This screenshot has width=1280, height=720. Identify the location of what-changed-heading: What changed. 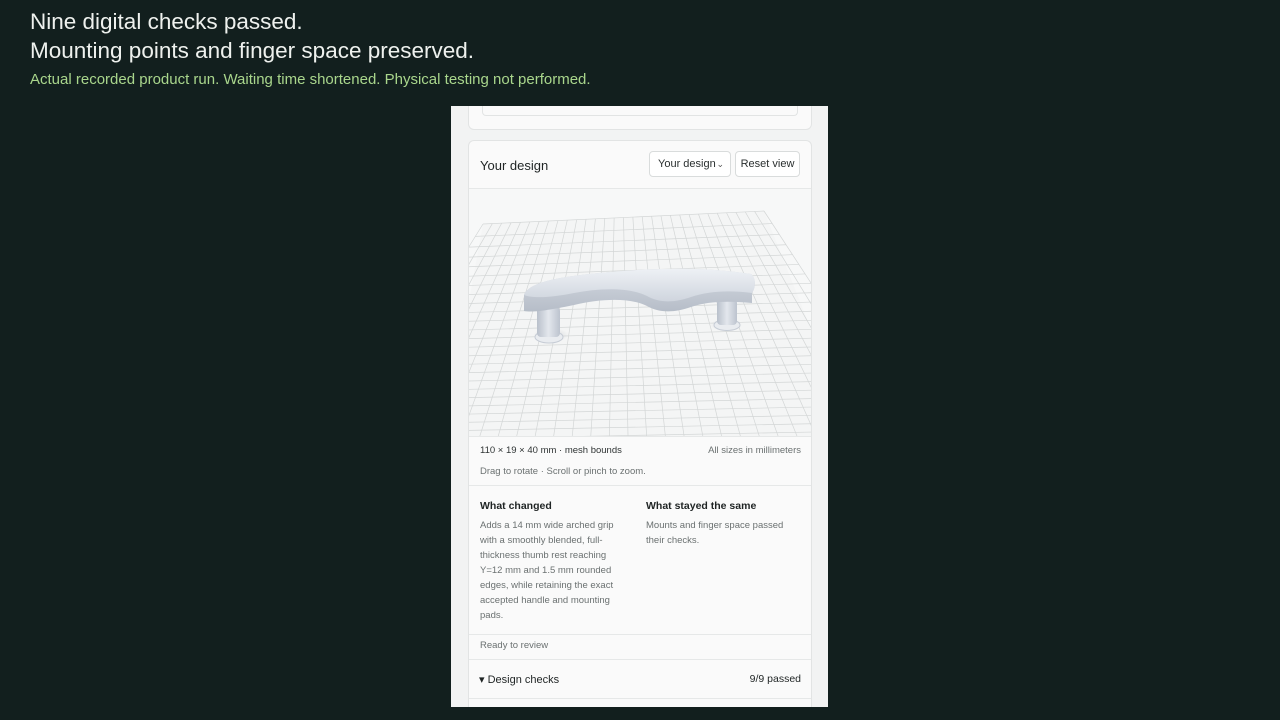
(516, 506).